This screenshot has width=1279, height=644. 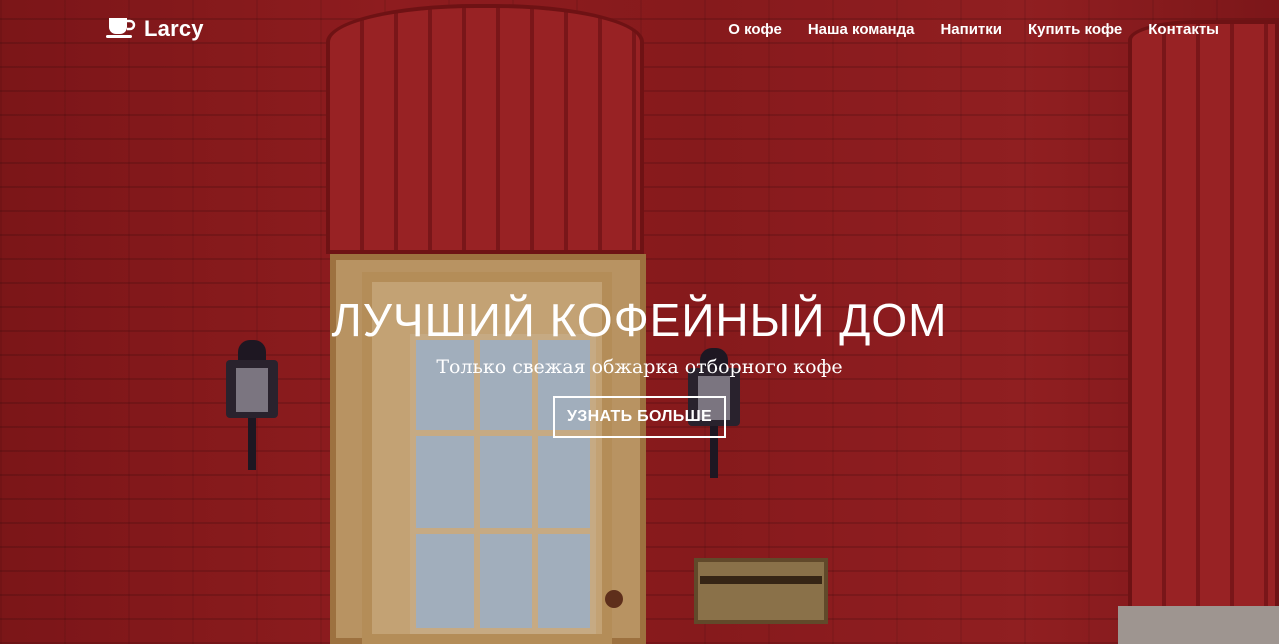 I want to click on nav-link-our-team: Наша команда, so click(x=861, y=29).